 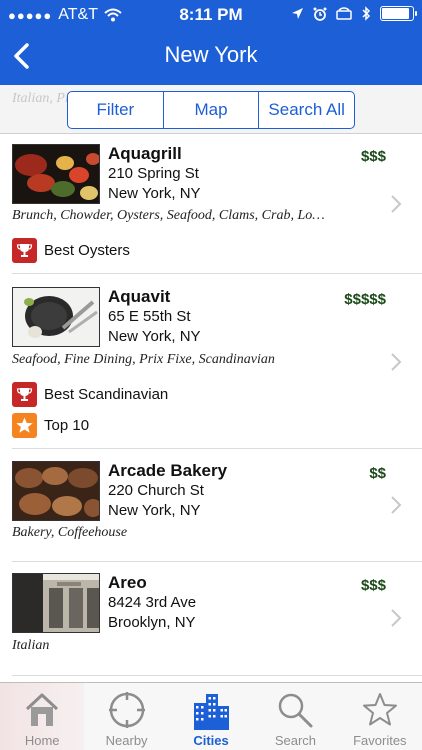 I want to click on page-title: New York, so click(x=211, y=54).